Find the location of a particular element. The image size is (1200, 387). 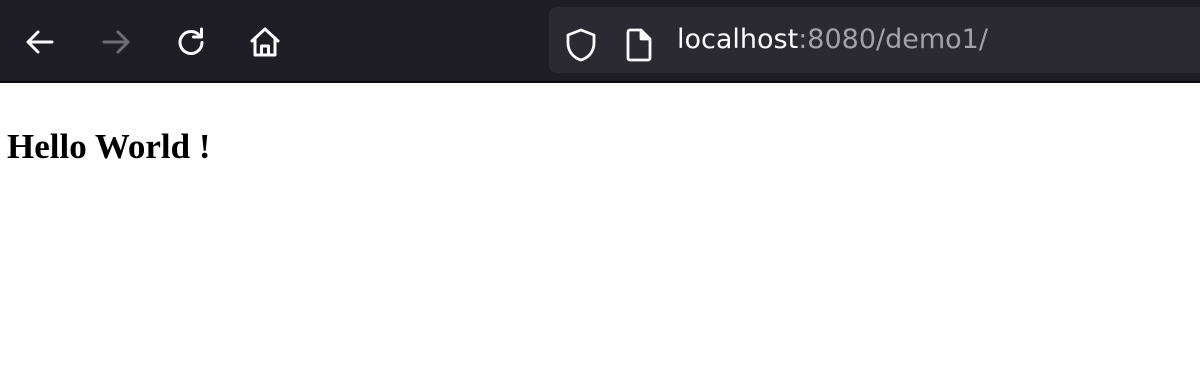

url-host: localhost is located at coordinates (738, 39).